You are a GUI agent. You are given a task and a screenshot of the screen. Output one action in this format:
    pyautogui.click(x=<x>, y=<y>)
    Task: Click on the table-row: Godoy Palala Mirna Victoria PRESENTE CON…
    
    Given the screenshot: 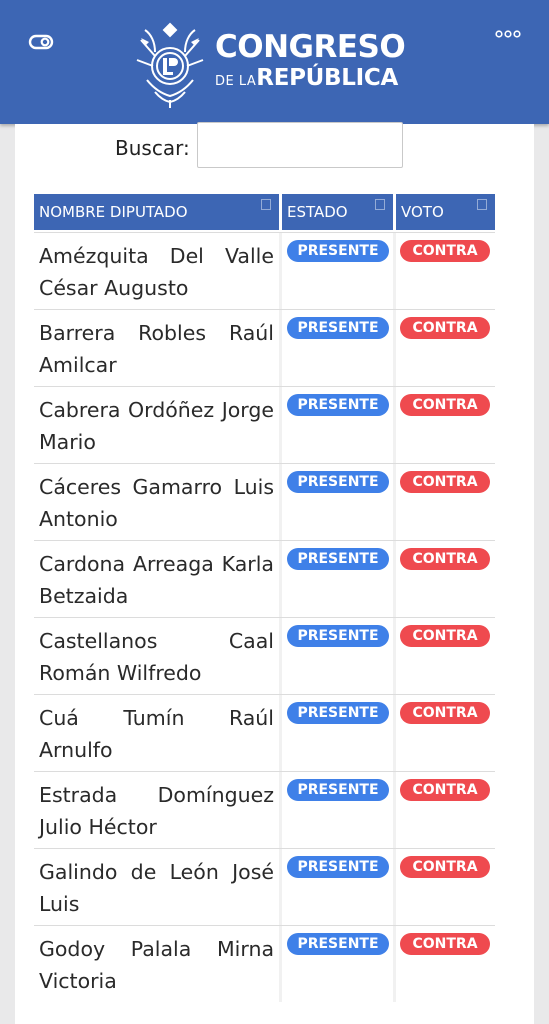 What is the action you would take?
    pyautogui.click(x=264, y=963)
    